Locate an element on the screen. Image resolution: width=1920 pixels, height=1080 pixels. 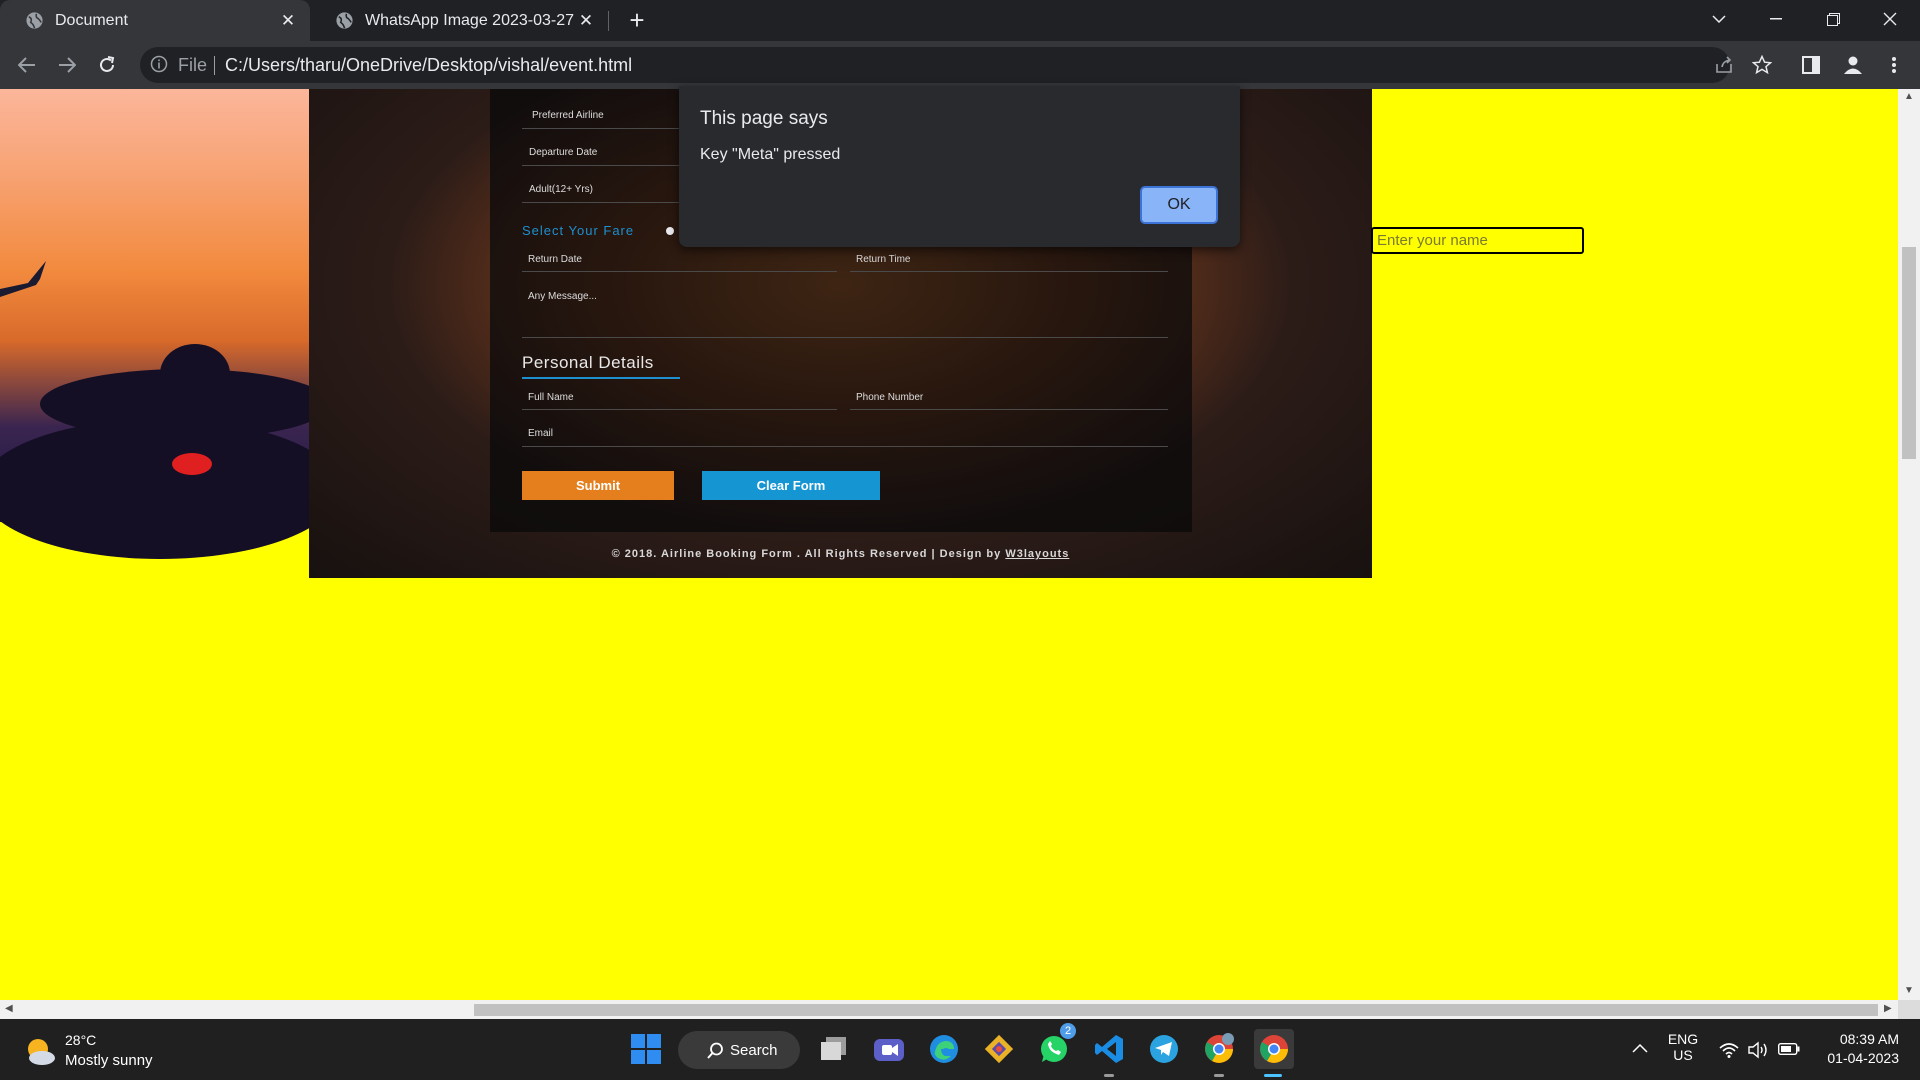
side-panel-icon is located at coordinates (1811, 65).